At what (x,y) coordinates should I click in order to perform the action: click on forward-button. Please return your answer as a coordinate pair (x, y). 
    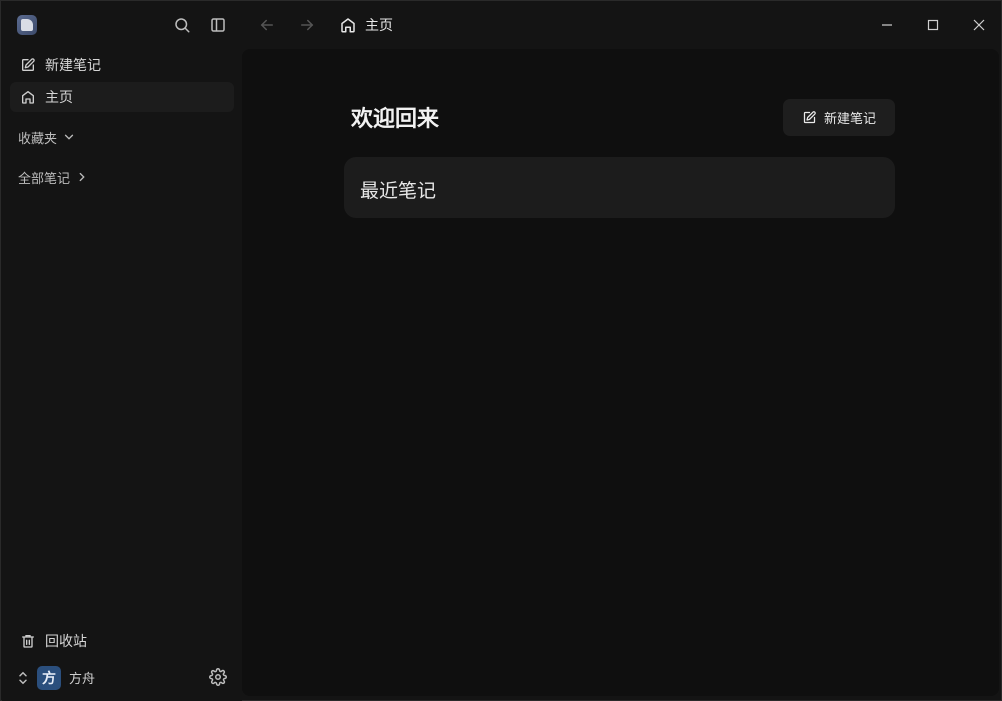
    Looking at the image, I should click on (307, 25).